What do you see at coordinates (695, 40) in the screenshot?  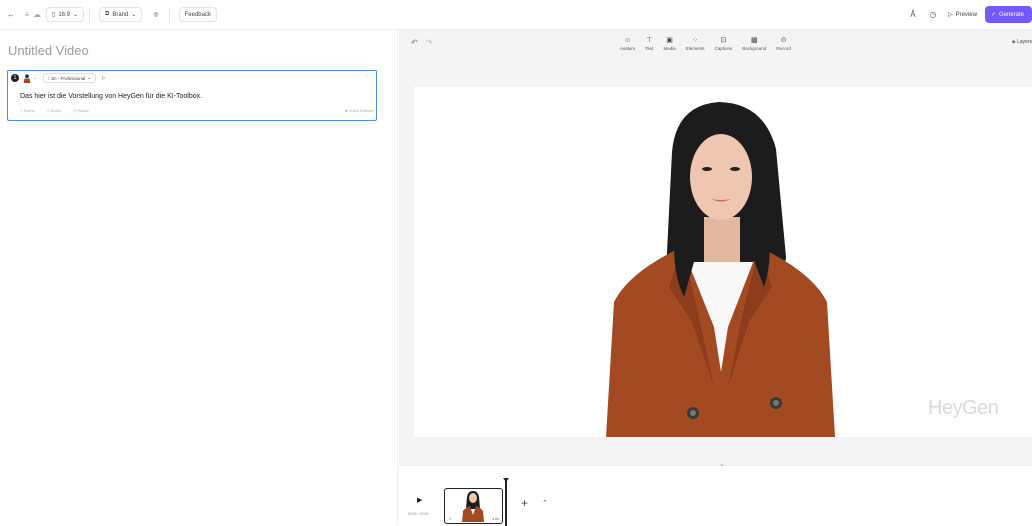 I see `elements-icon: ⁘` at bounding box center [695, 40].